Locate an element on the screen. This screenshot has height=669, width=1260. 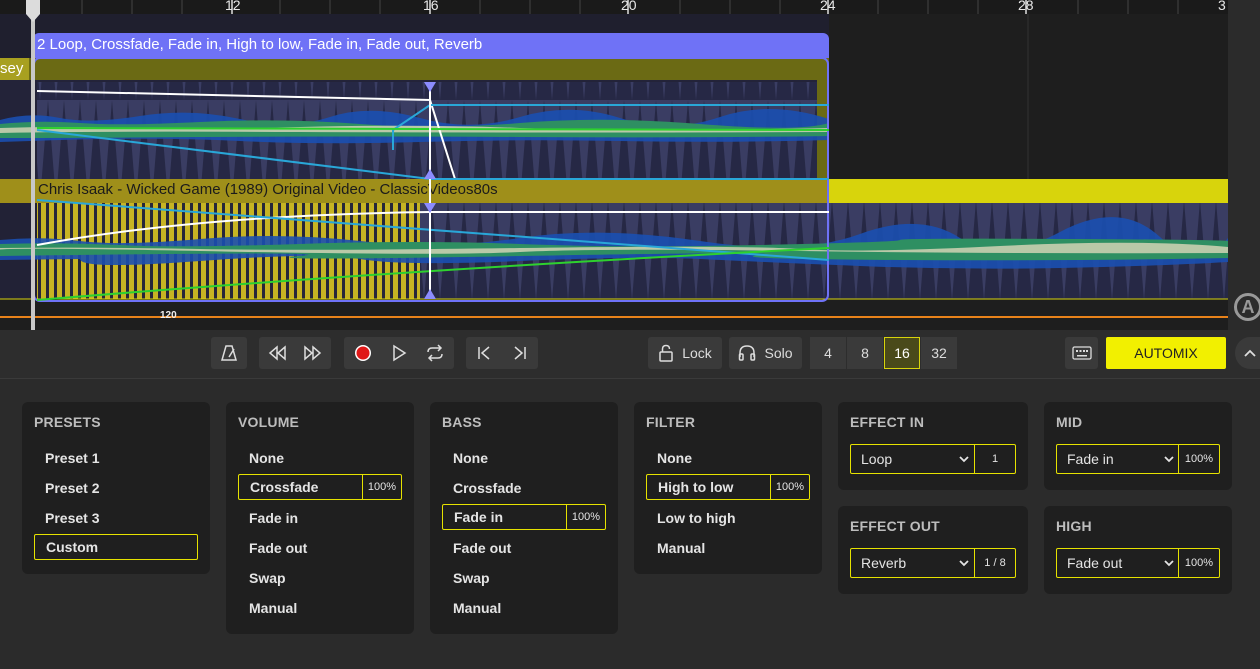
filter-option-selected: High to low 100% is located at coordinates (728, 487).